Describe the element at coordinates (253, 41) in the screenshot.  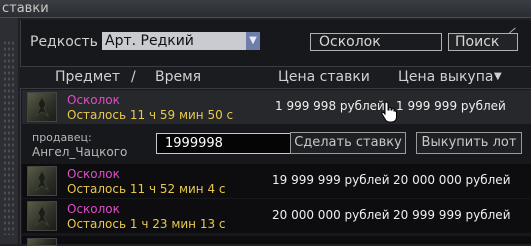
I see `chevron-down-icon: ▼` at that location.